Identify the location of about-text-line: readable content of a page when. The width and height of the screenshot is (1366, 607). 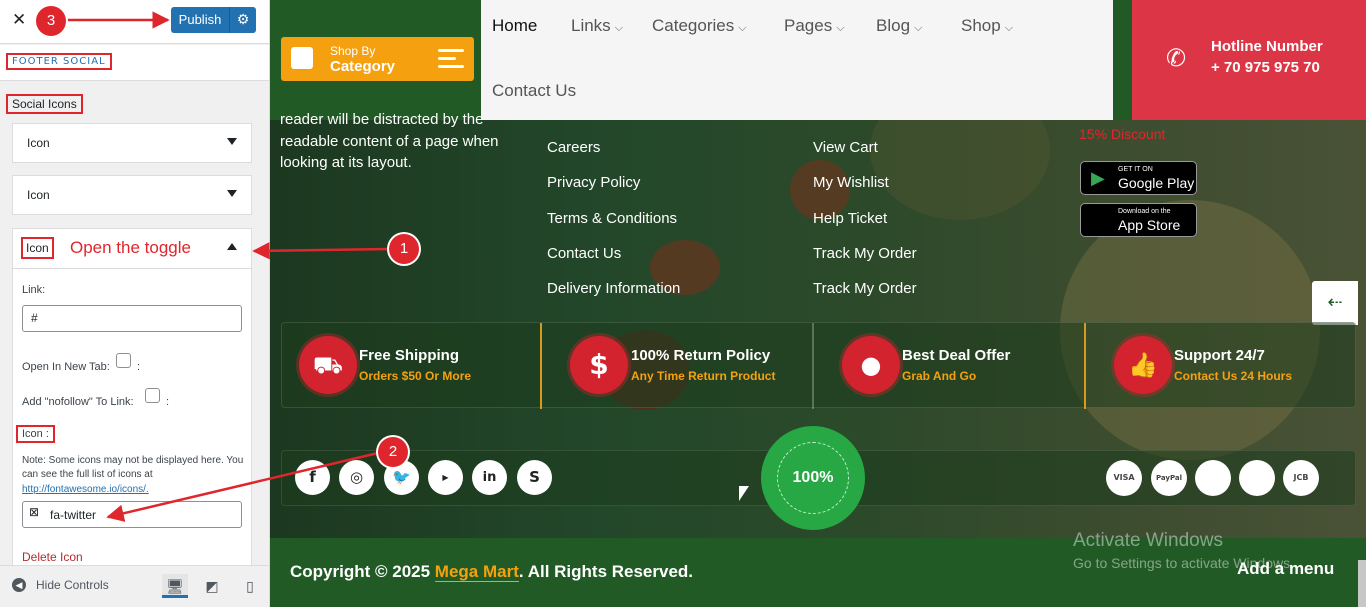
(389, 141).